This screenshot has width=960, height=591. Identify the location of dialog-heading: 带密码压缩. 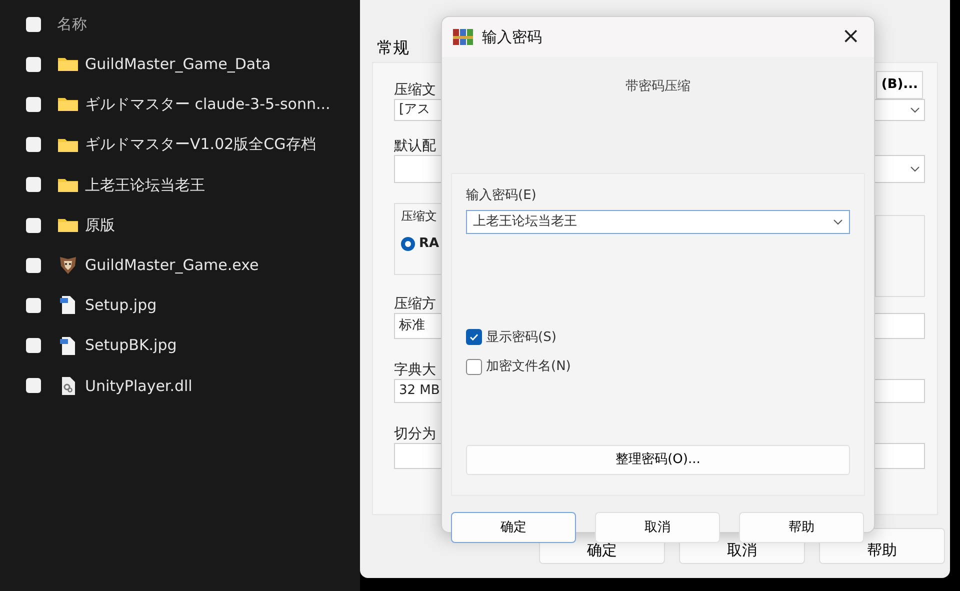
(658, 86).